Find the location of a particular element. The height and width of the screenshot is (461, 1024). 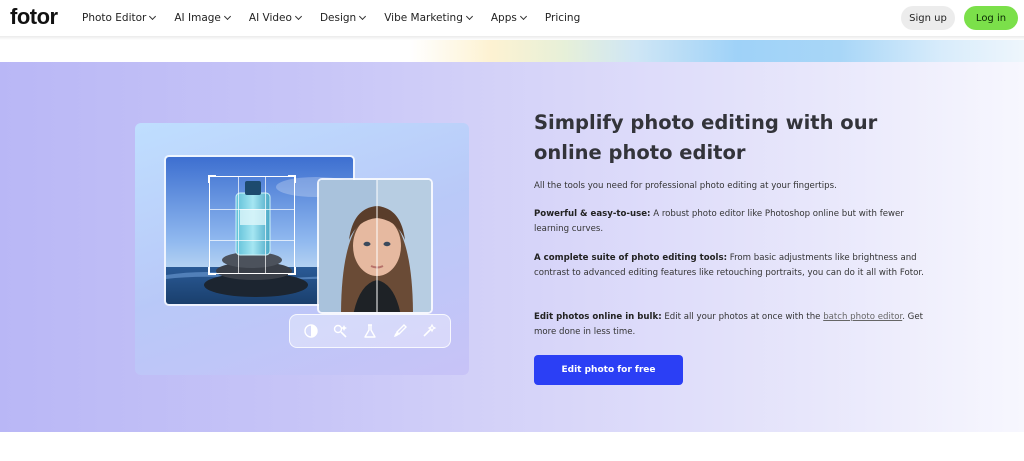

menu-apps: Apps is located at coordinates (508, 18).